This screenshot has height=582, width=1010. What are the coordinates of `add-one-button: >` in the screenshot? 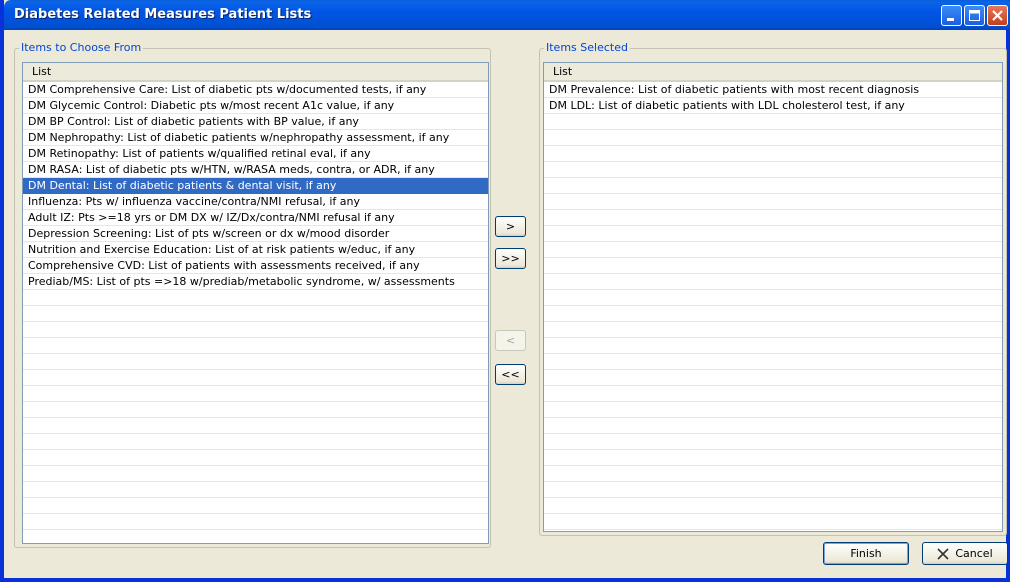 It's located at (510, 226).